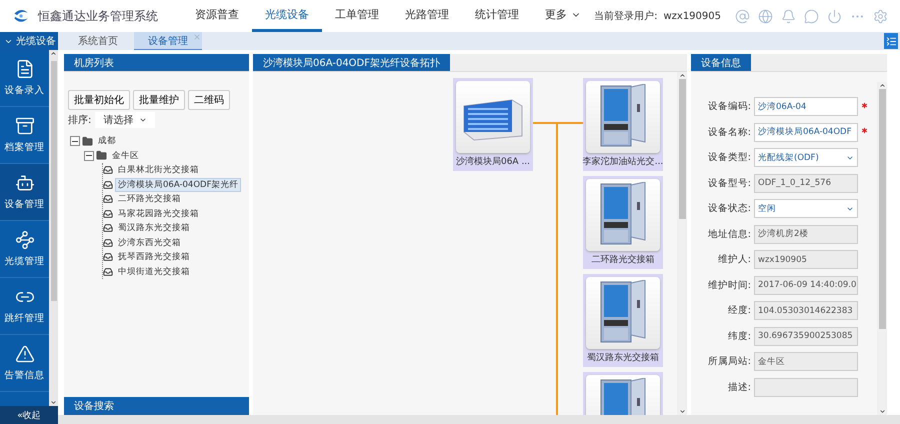  I want to click on tree-item: 金牛区, so click(125, 155).